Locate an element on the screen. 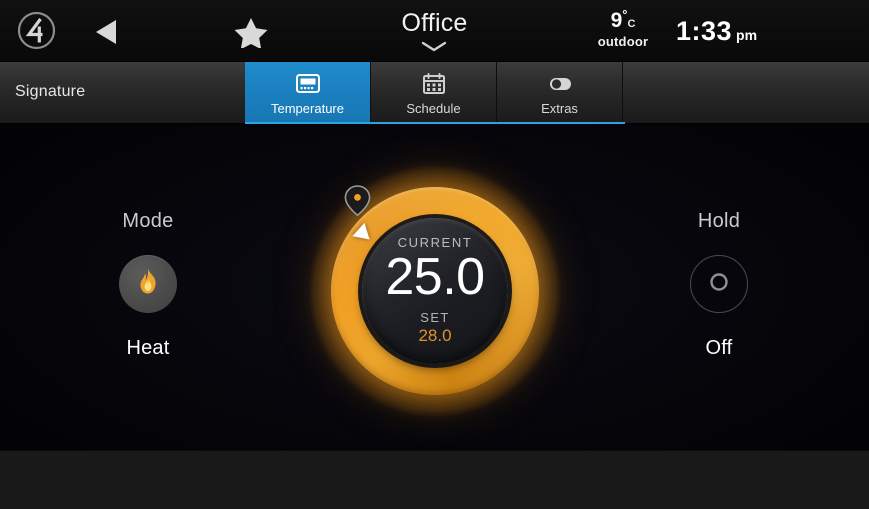 Image resolution: width=869 pixels, height=509 pixels. outdoor-temperature-row: 9°C is located at coordinates (623, 19).